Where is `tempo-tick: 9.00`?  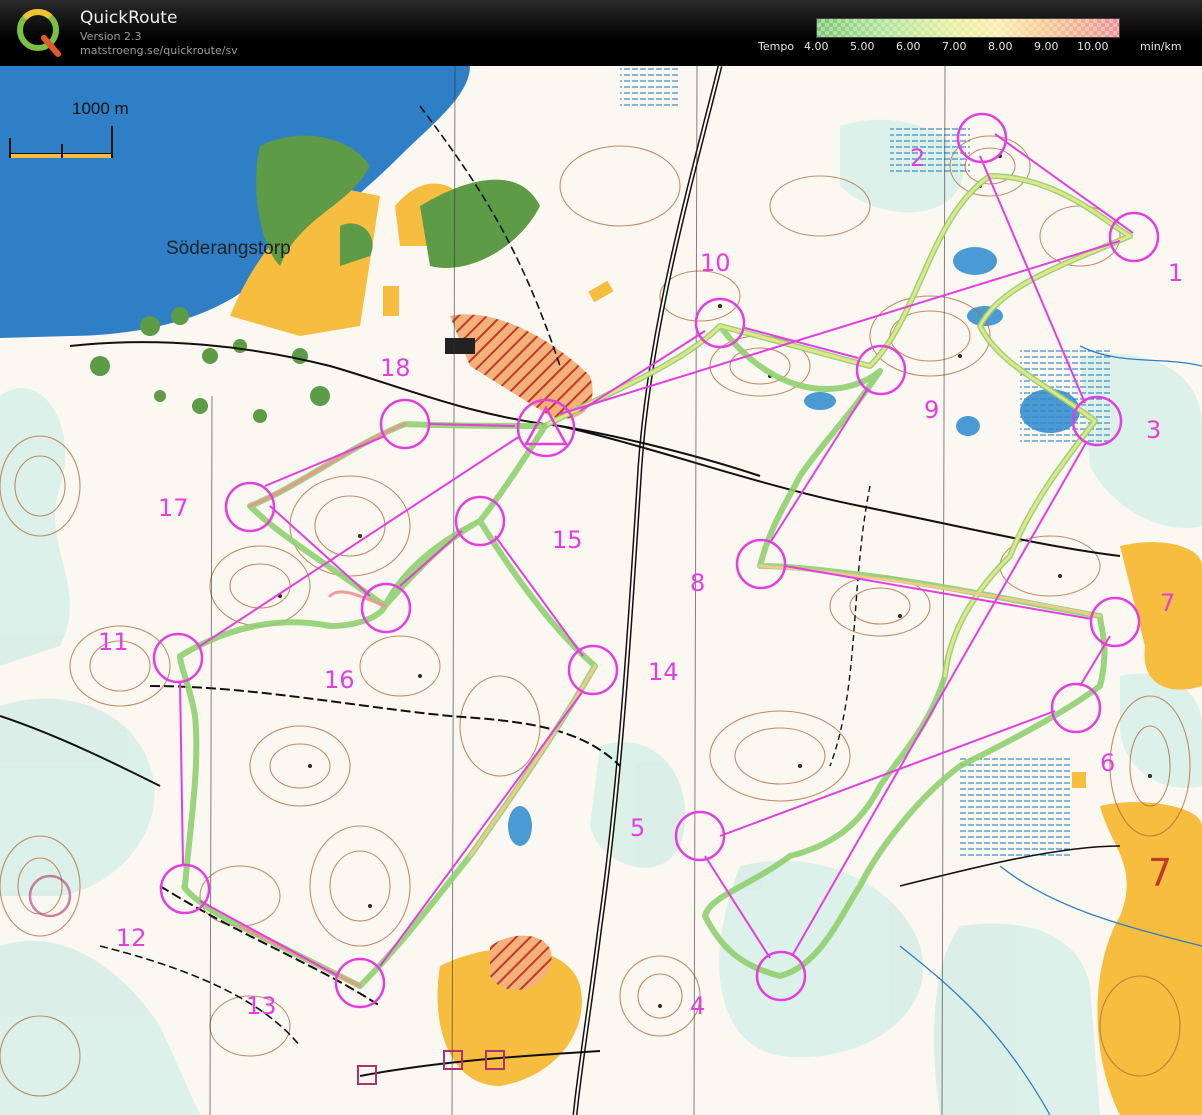
tempo-tick: 9.00 is located at coordinates (1046, 46).